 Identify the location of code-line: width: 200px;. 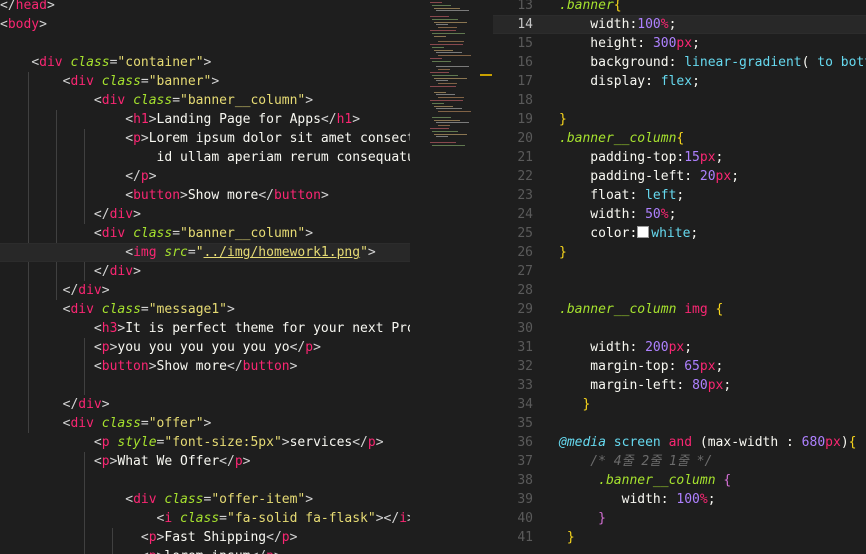
(625, 347).